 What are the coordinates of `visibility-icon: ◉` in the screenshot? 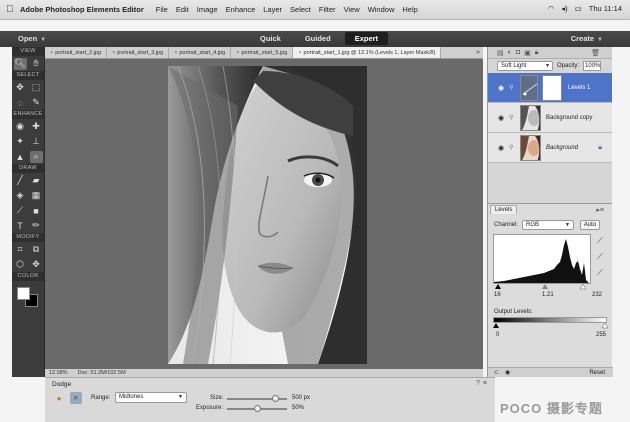 It's located at (507, 372).